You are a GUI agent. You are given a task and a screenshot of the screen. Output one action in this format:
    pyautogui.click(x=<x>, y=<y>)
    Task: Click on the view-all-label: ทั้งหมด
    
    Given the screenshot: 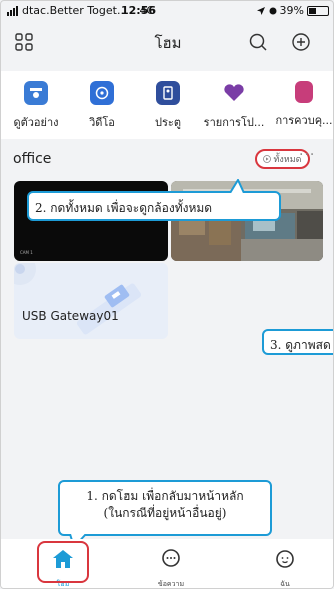 What is the action you would take?
    pyautogui.click(x=287, y=160)
    